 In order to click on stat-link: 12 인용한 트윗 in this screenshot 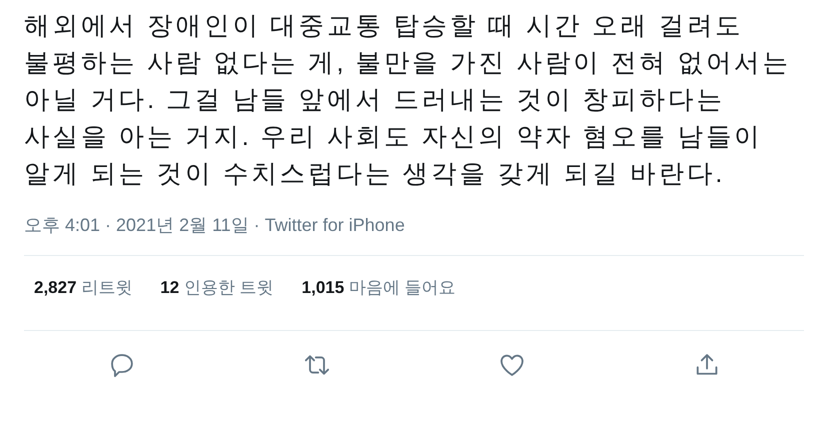, I will do `click(217, 294)`.